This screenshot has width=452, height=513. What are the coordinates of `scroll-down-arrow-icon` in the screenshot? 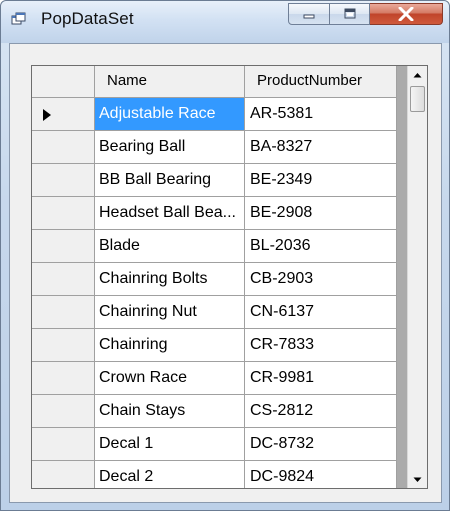 It's located at (417, 479).